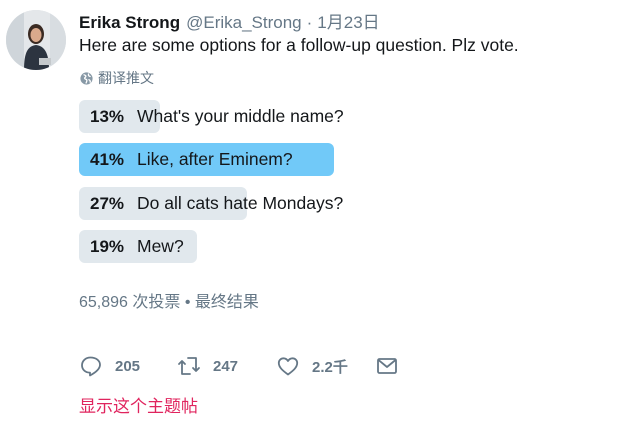 This screenshot has width=640, height=426. Describe the element at coordinates (288, 366) in the screenshot. I see `like-icon` at that location.